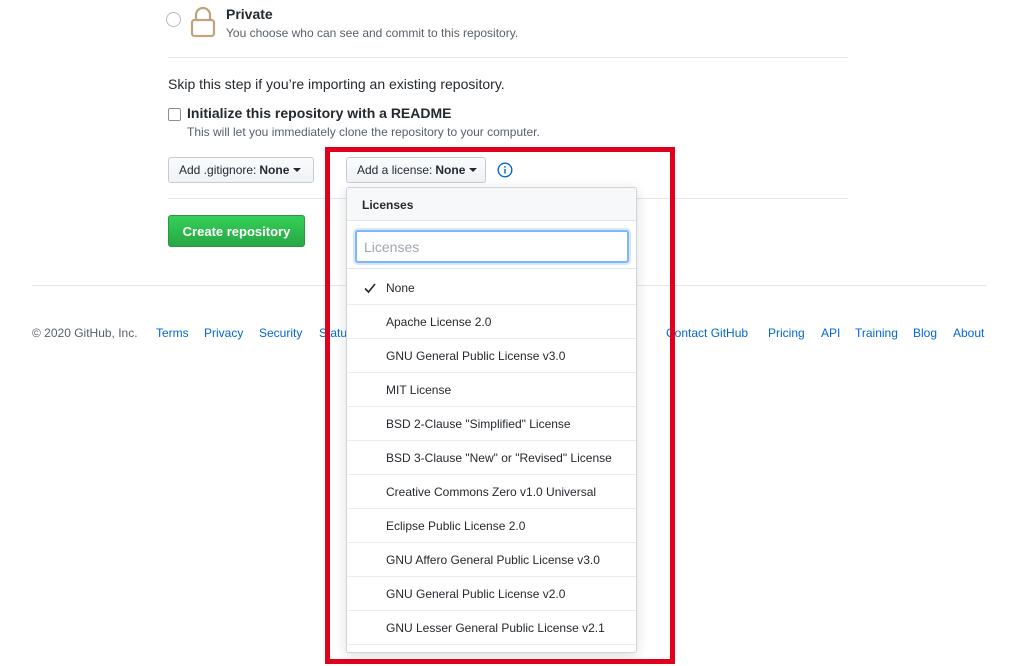 This screenshot has height=666, width=1024. I want to click on license-option-label: BSD 3-Clause "New" or "Revised" License, so click(499, 457).